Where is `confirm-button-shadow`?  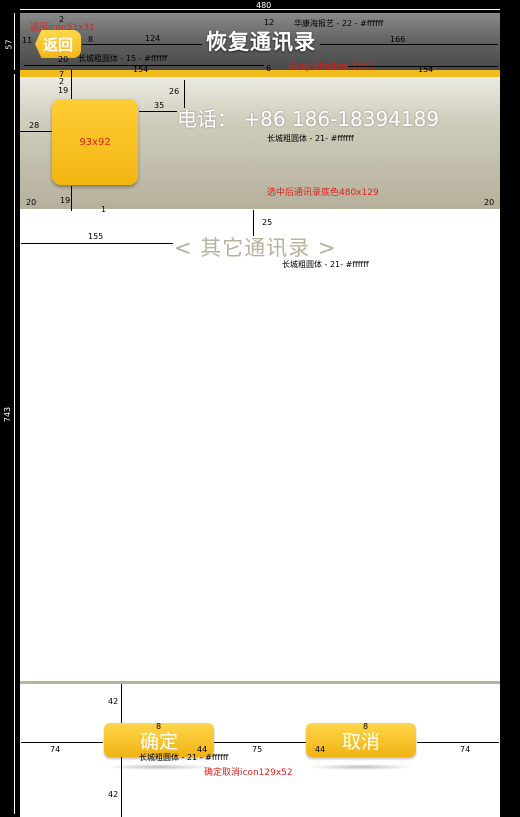
confirm-button-shadow is located at coordinates (159, 767).